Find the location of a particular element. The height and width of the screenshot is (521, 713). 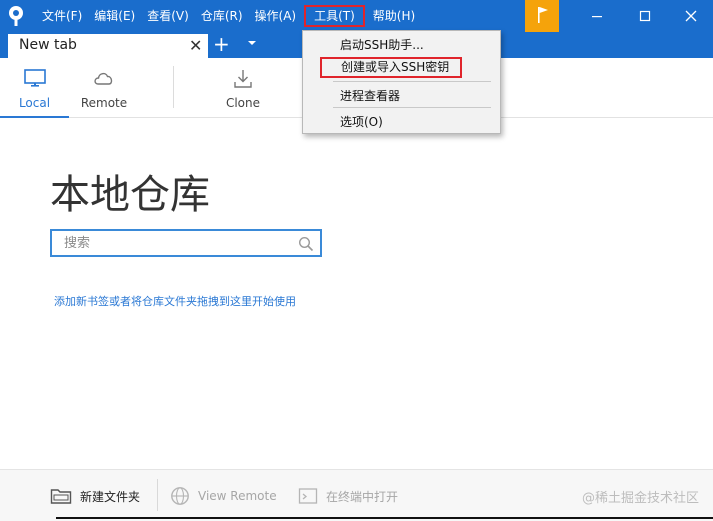

menu-file: 文件(F) is located at coordinates (62, 16).